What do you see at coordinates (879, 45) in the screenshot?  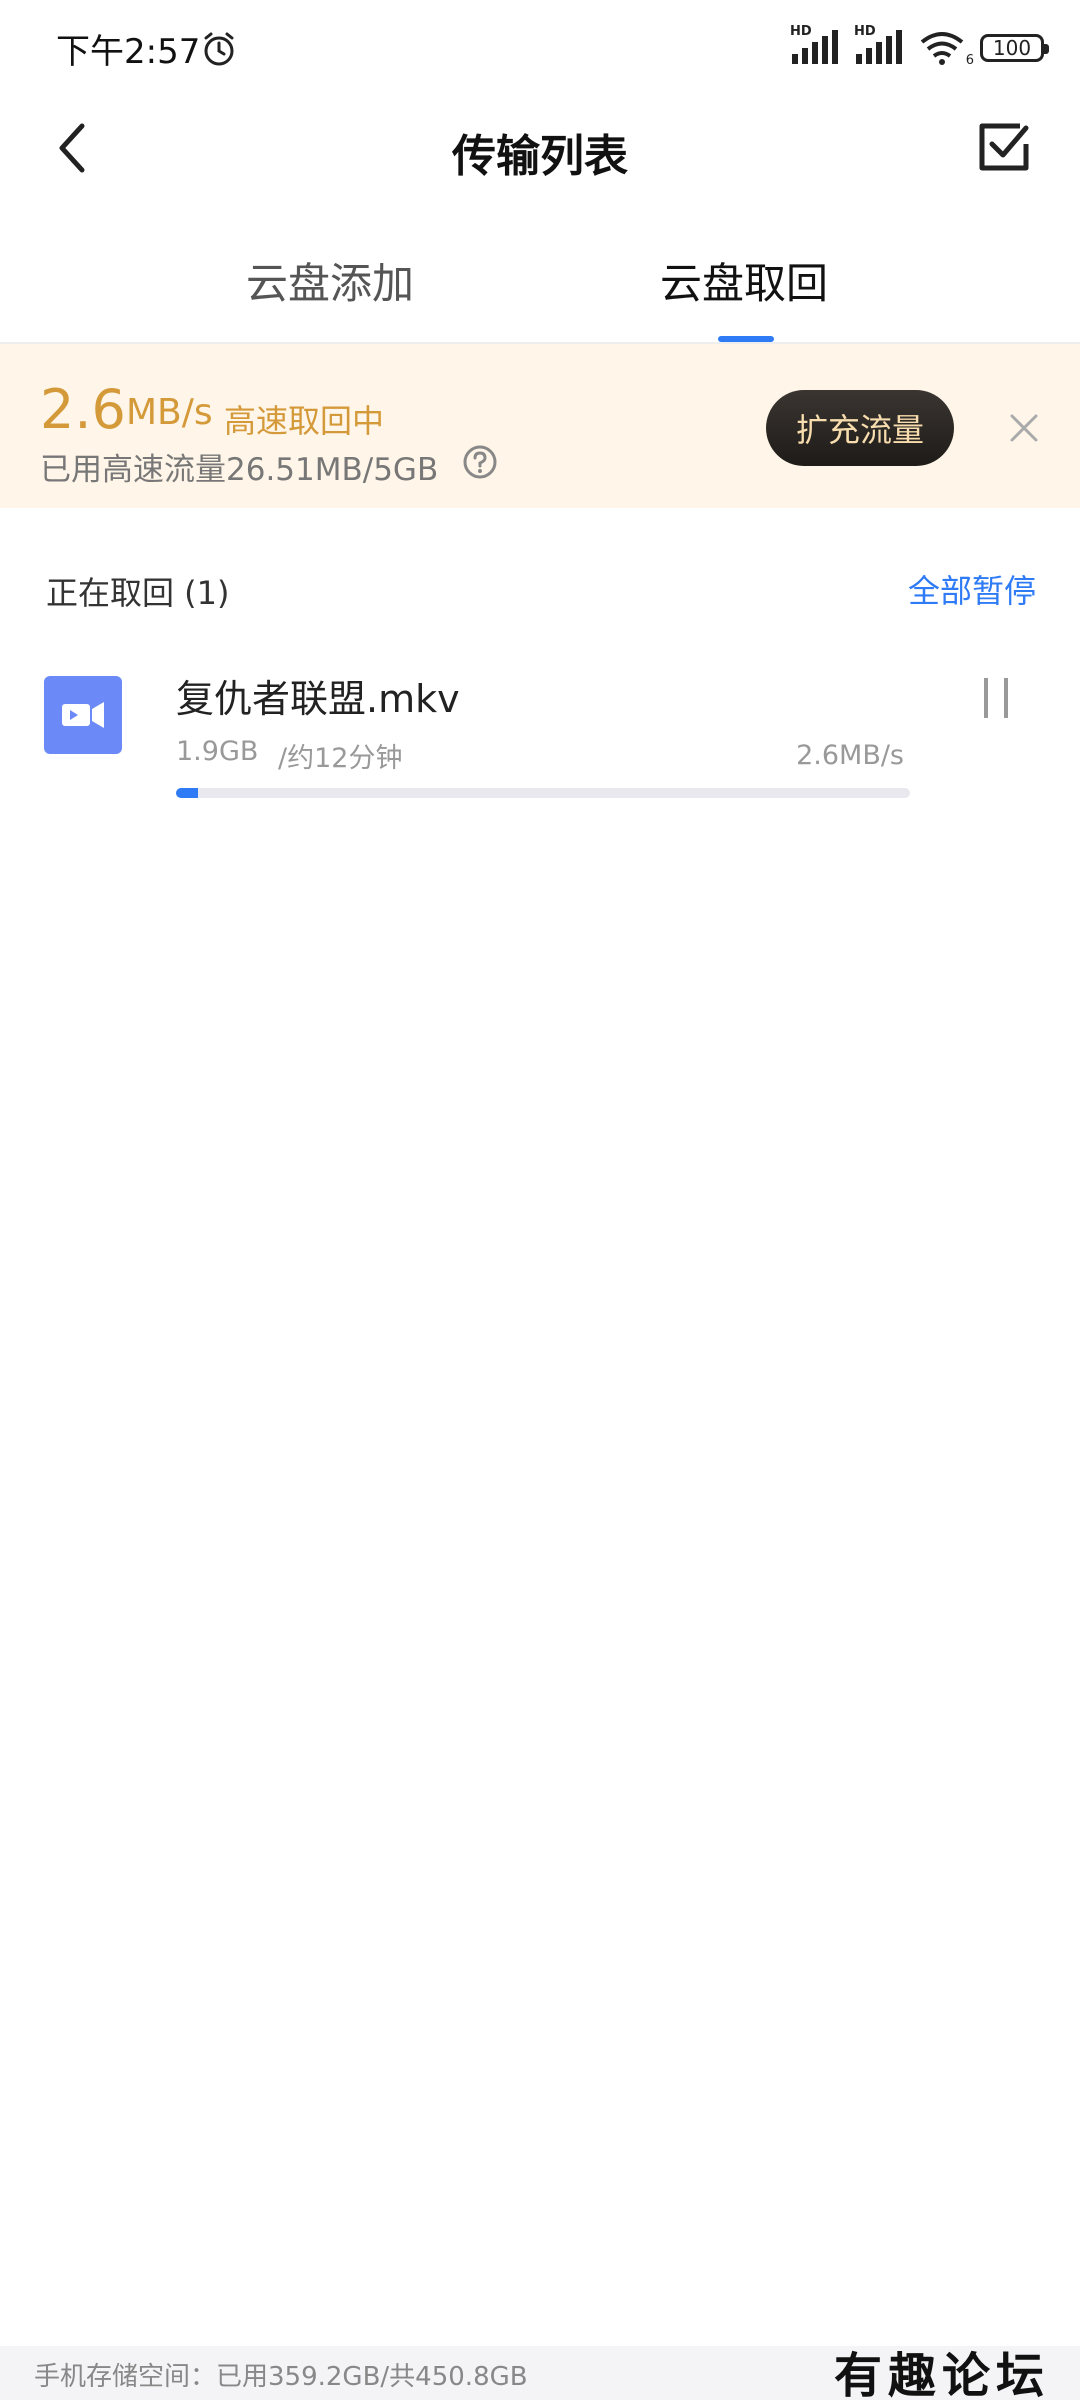 I see `signal-2: HD` at bounding box center [879, 45].